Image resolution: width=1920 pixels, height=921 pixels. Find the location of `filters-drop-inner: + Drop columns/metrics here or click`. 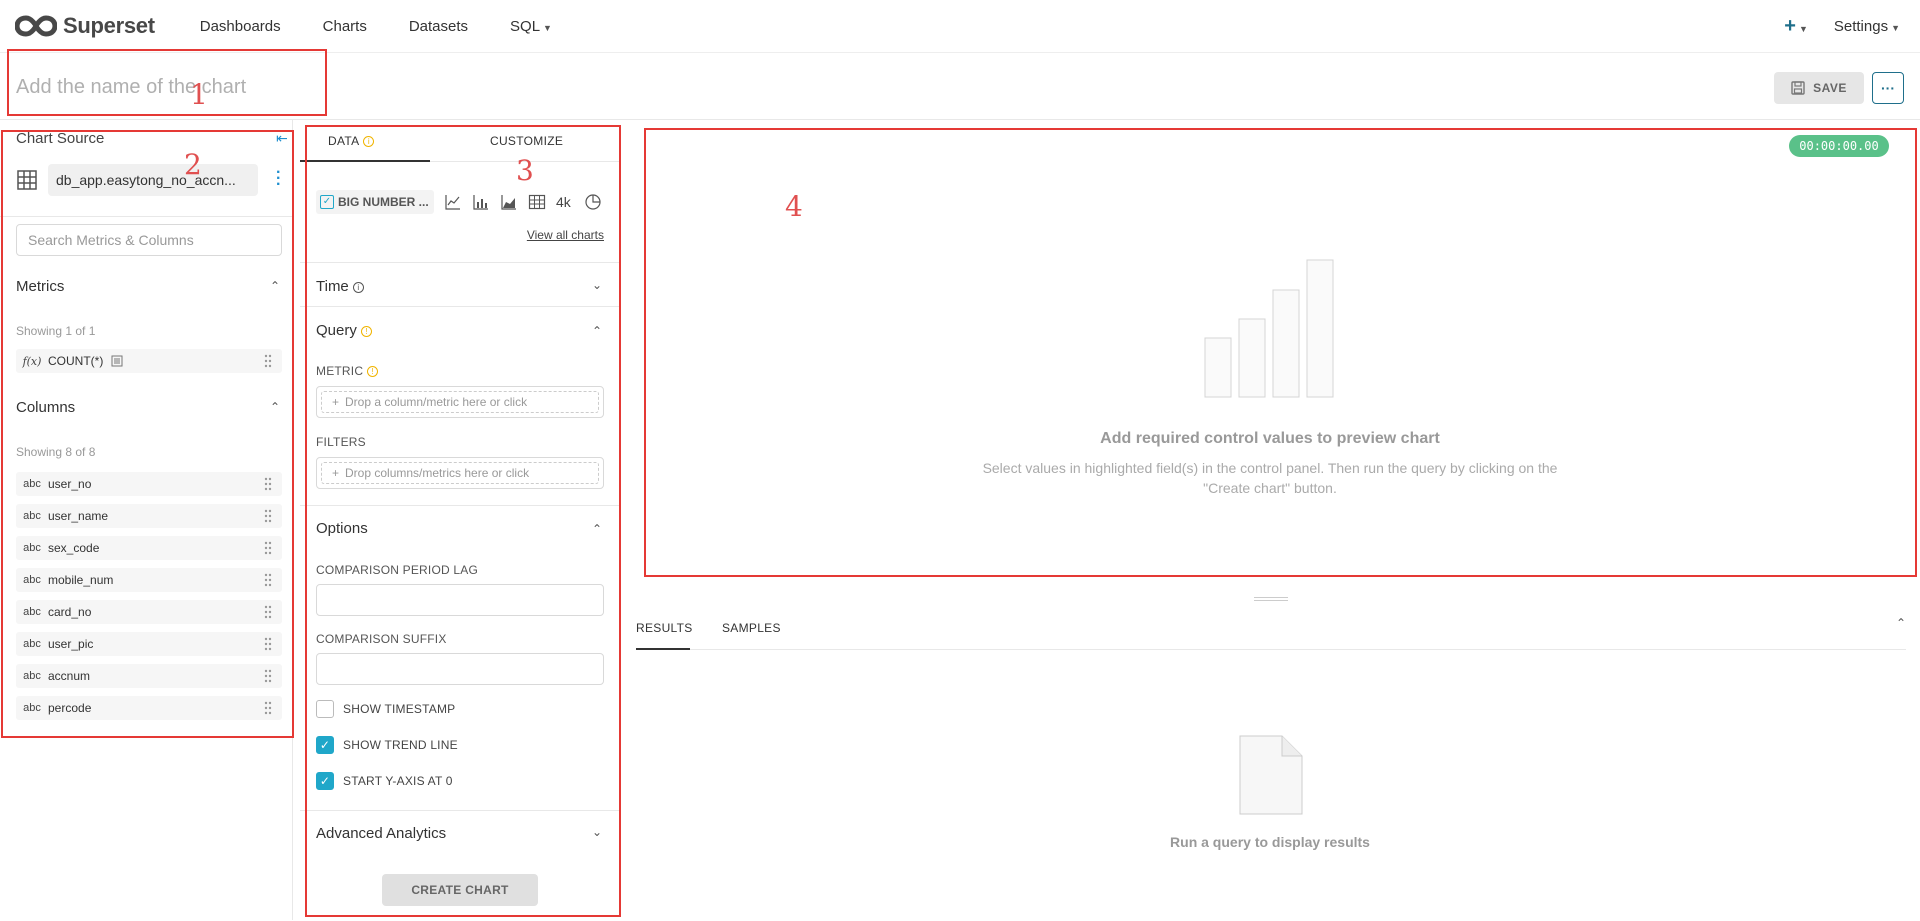

filters-drop-inner: + Drop columns/metrics here or click is located at coordinates (460, 473).